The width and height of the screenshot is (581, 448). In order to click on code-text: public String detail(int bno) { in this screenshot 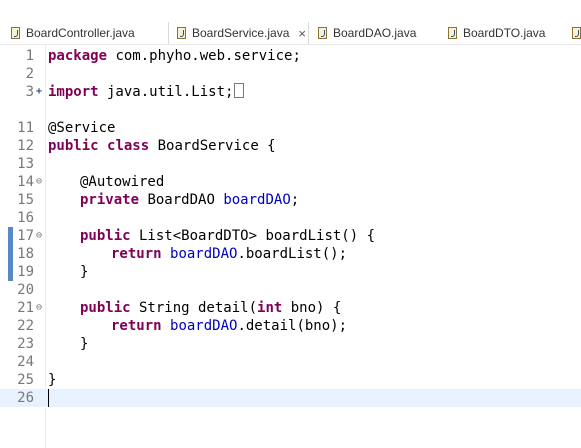, I will do `click(210, 308)`.